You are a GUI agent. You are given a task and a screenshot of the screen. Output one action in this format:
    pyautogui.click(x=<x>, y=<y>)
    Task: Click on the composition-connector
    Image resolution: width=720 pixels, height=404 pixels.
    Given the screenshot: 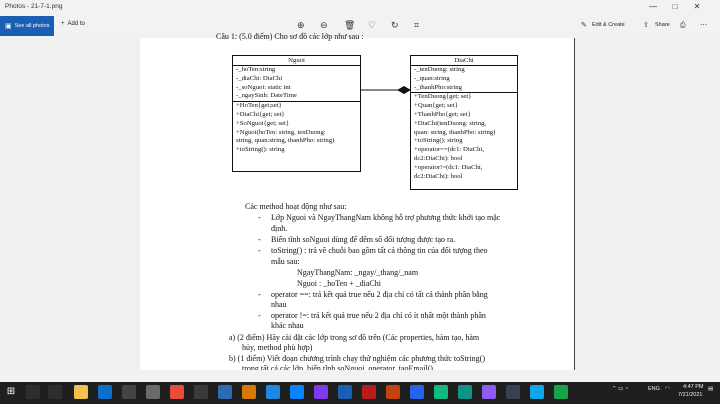 What is the action you would take?
    pyautogui.click(x=386, y=90)
    